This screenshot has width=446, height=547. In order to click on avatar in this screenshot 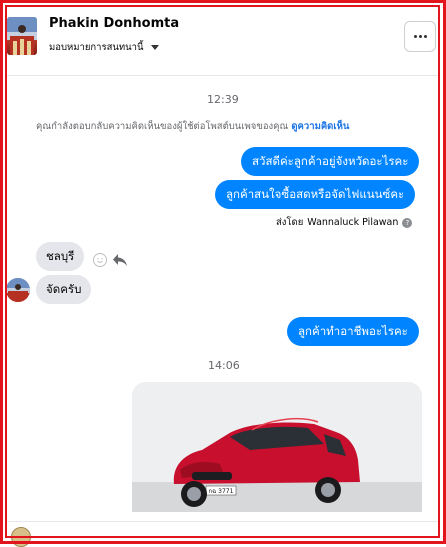, I will do `click(22, 36)`.